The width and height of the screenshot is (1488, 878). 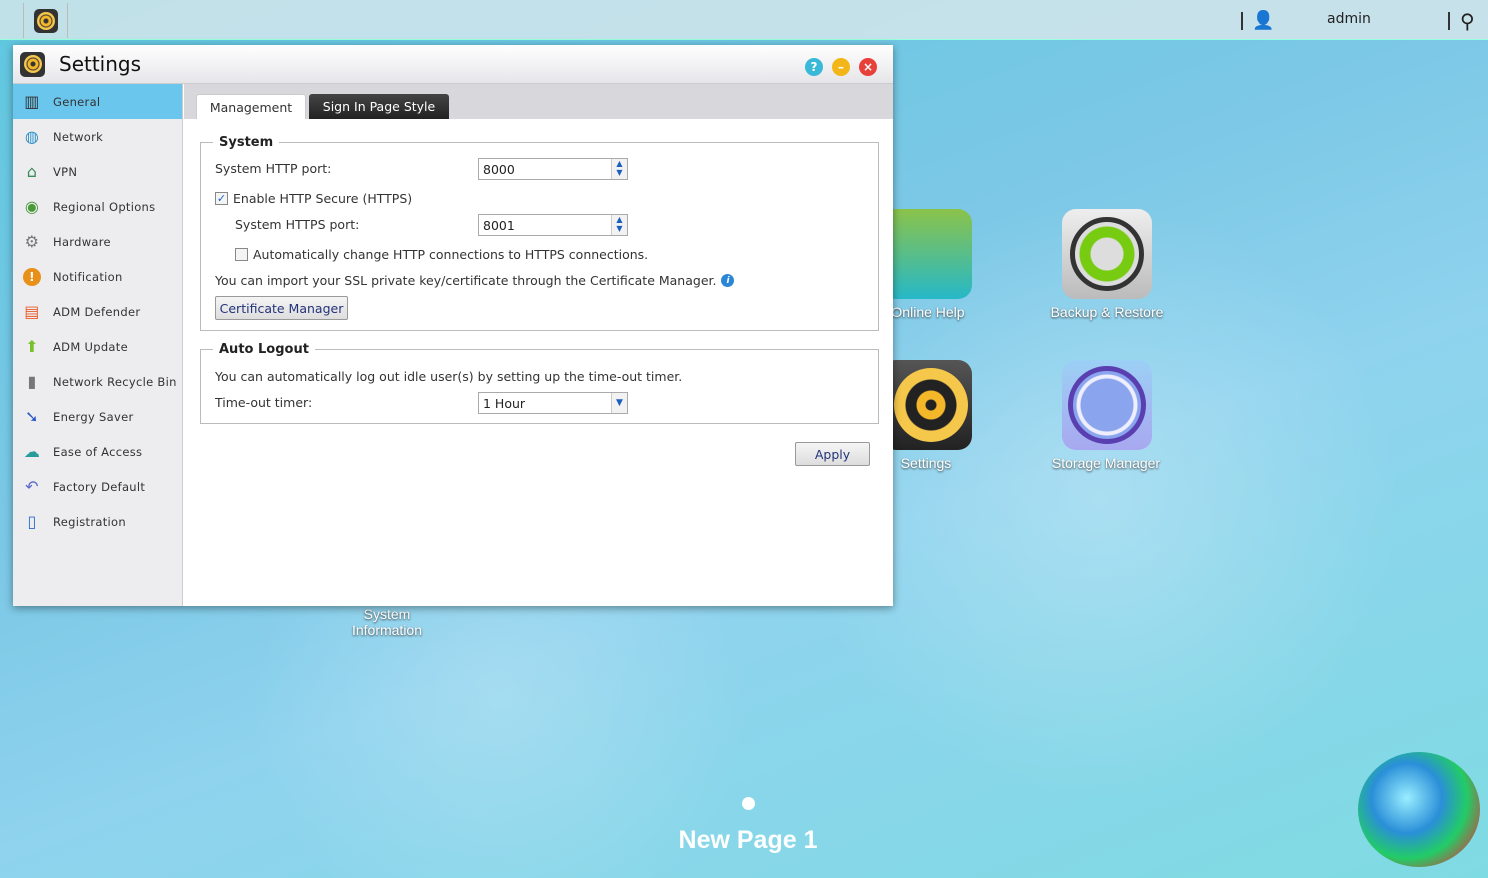 I want to click on sidebar-item-label: Network Recycle Bin, so click(x=115, y=381).